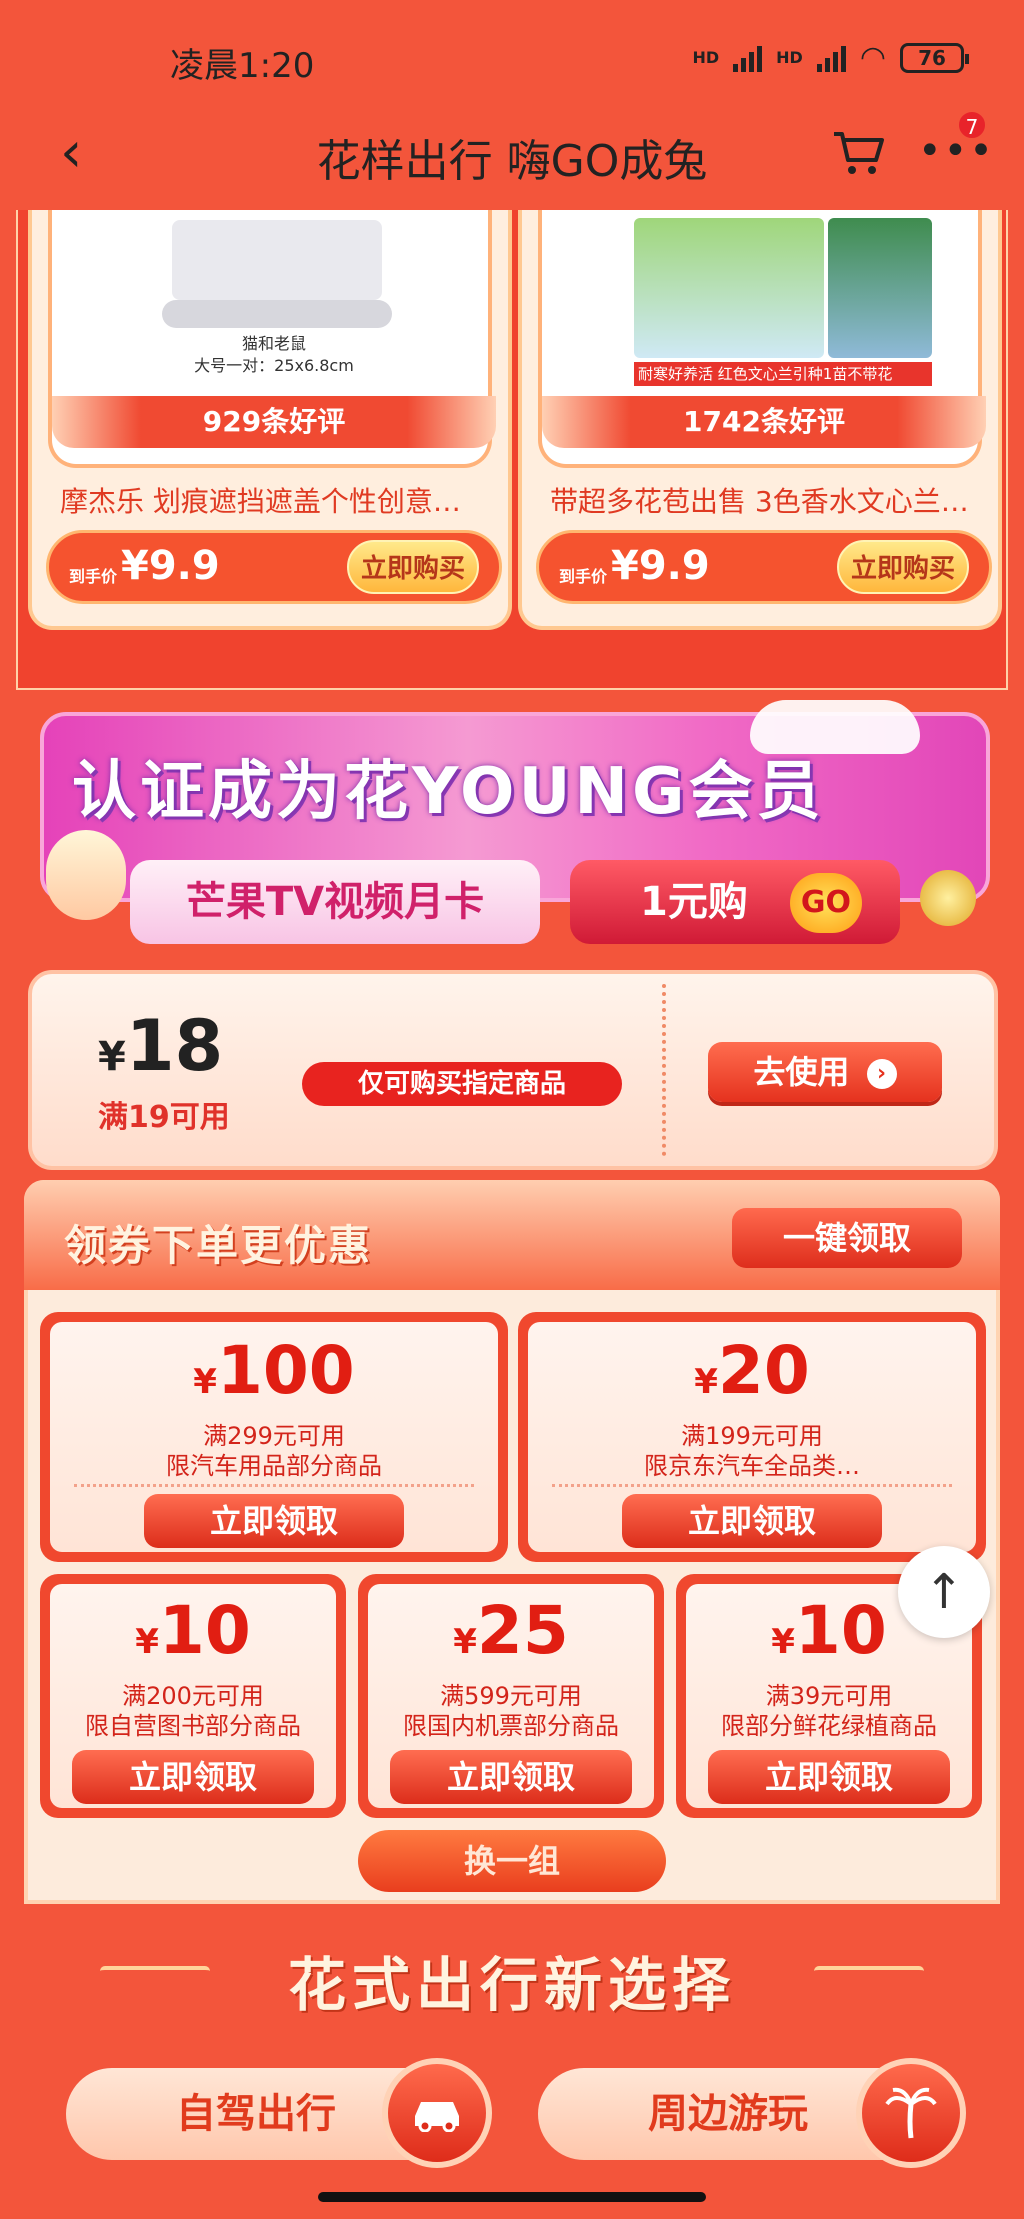 The width and height of the screenshot is (1024, 2219). What do you see at coordinates (273, 343) in the screenshot?
I see `image-caption: 猫和老鼠` at bounding box center [273, 343].